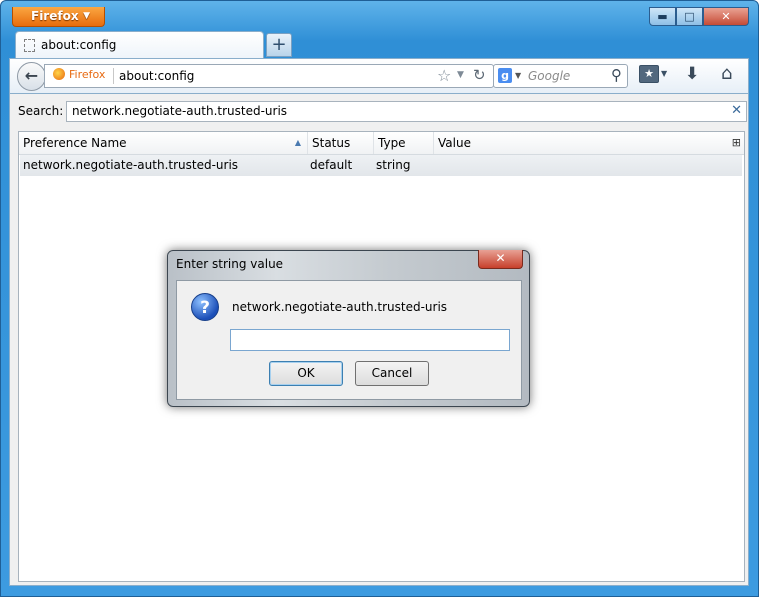 This screenshot has width=759, height=597. Describe the element at coordinates (736, 110) in the screenshot. I see `clear-icon: ✕` at that location.